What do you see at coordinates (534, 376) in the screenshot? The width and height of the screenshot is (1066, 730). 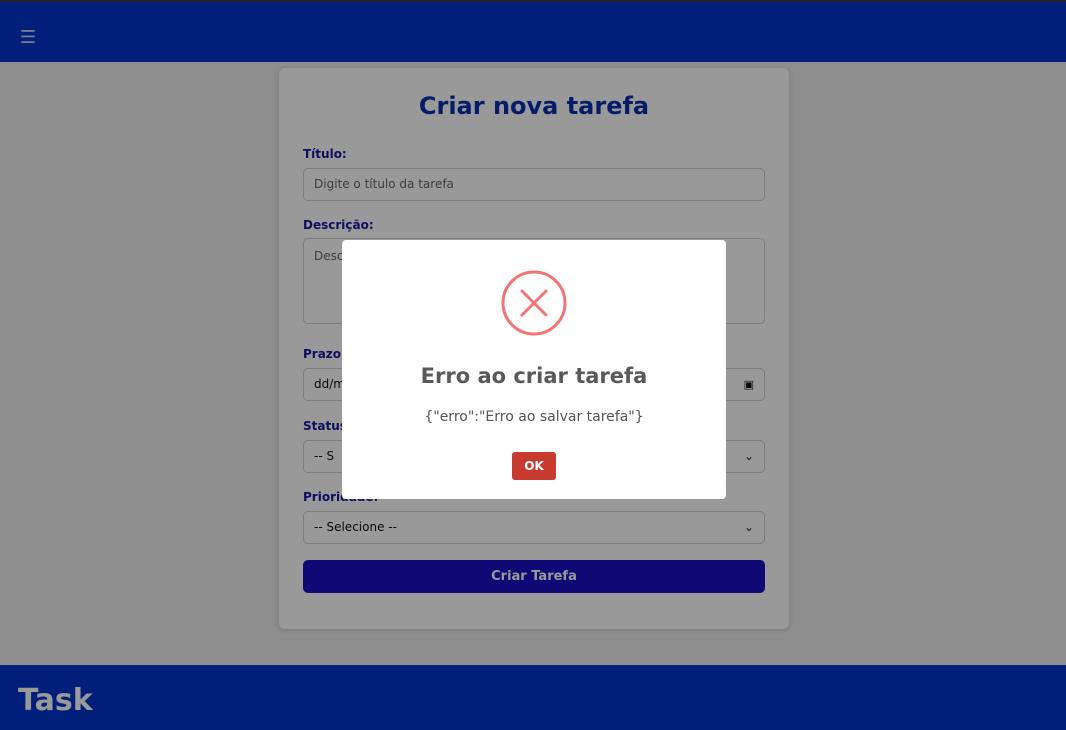 I see `dialog-title: Erro ao criar tarefa` at bounding box center [534, 376].